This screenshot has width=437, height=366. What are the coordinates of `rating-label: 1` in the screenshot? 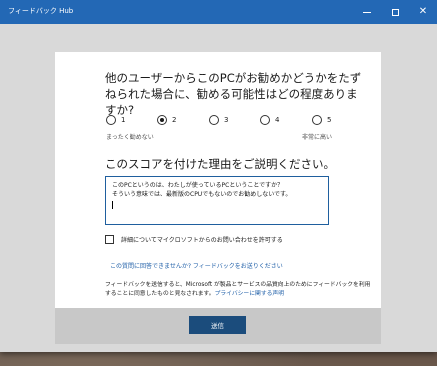 It's located at (123, 120).